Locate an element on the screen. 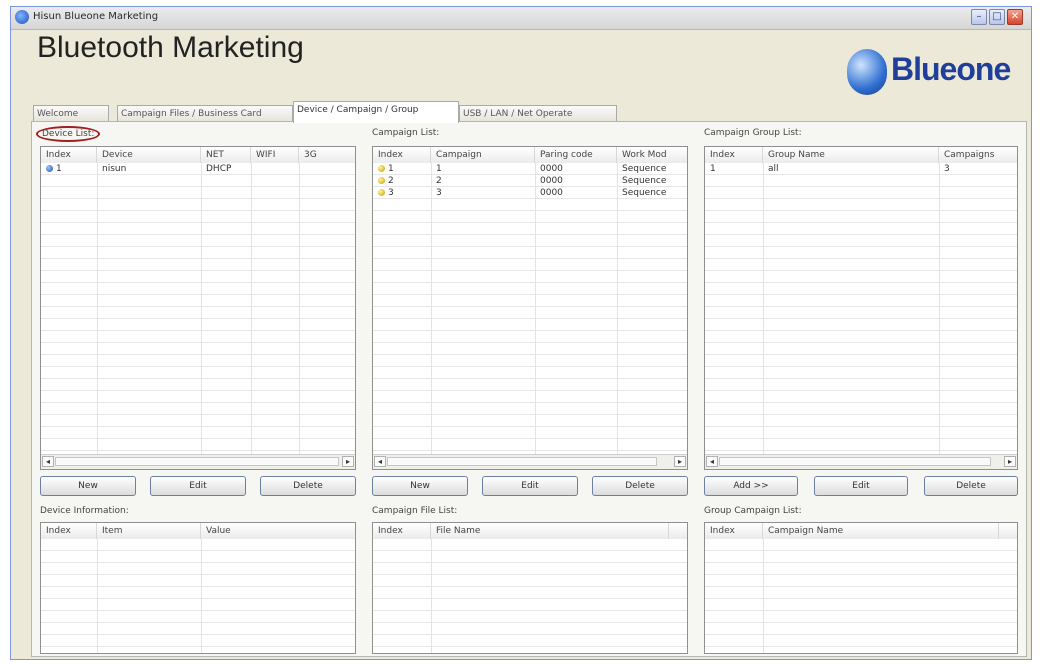 This screenshot has height=664, width=1042. row-campaign: 3 is located at coordinates (439, 193).